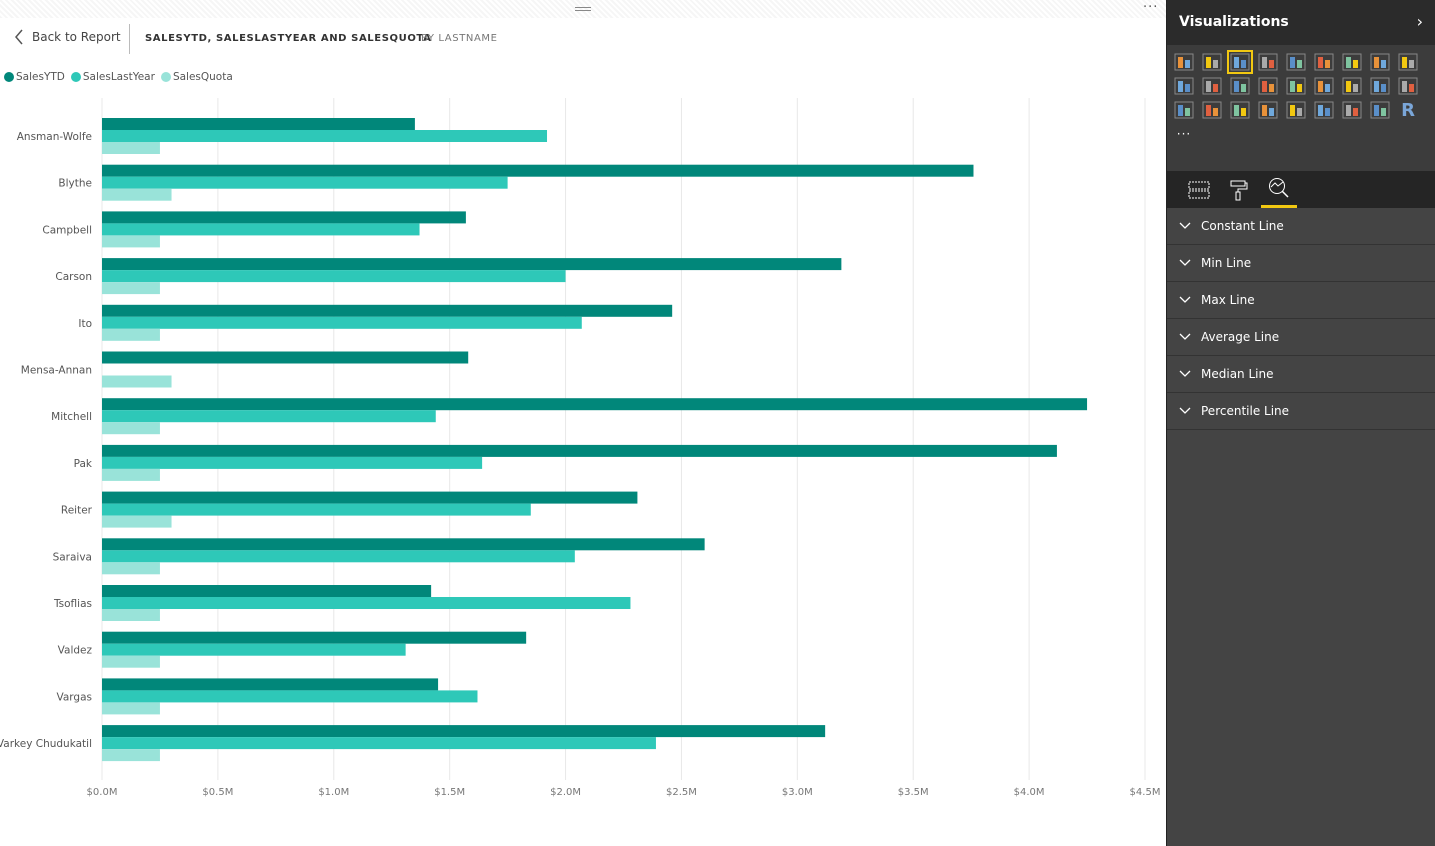 The width and height of the screenshot is (1435, 846). Describe the element at coordinates (1240, 110) in the screenshot. I see `viz-gauge-icon` at that location.